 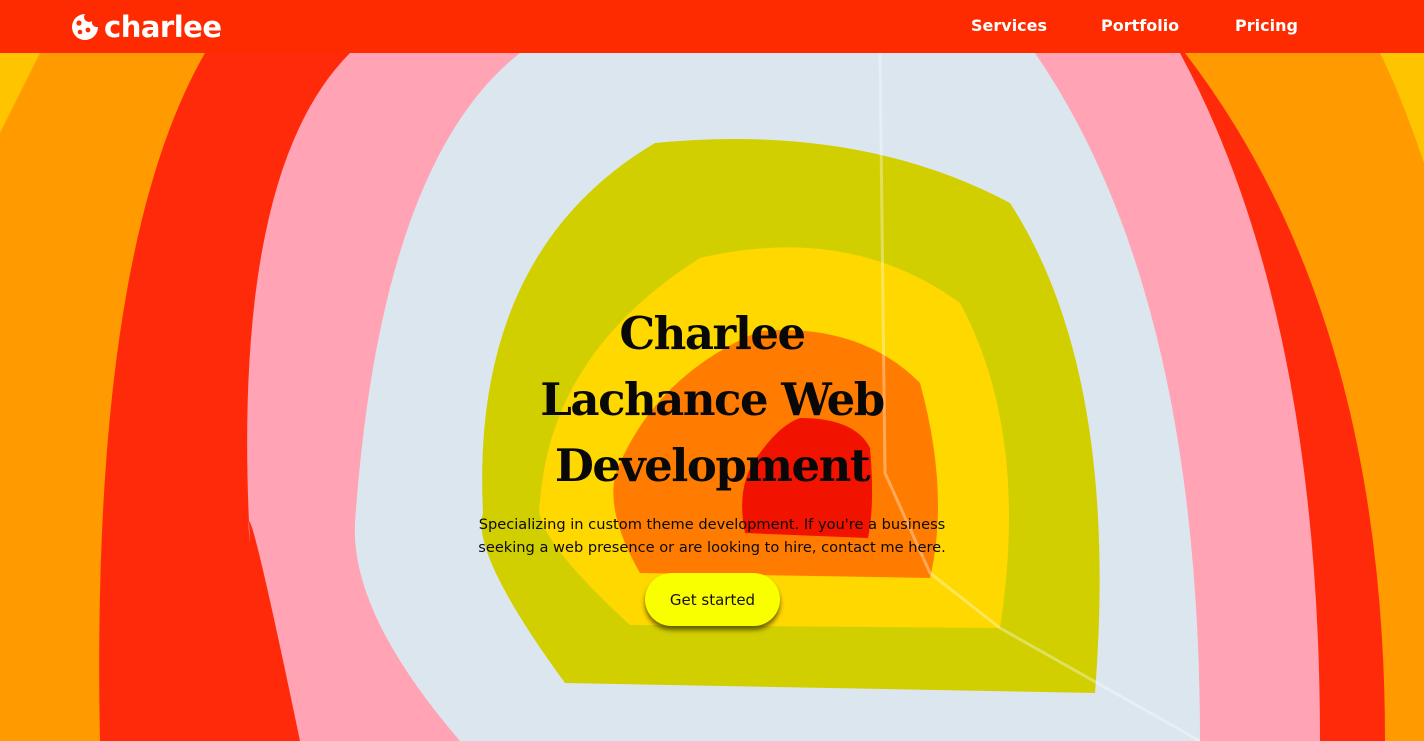 I want to click on nav-link-pricing: Pricing, so click(x=1266, y=26).